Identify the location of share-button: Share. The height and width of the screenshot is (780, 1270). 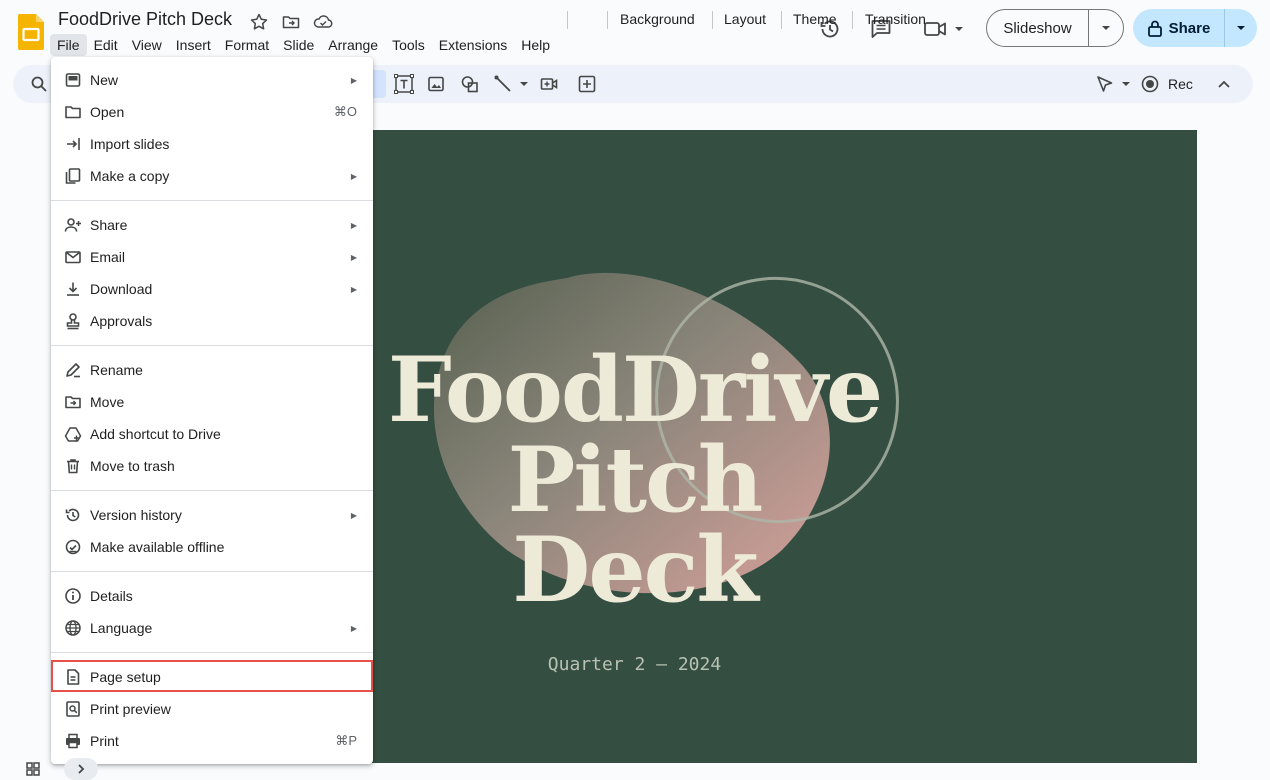
(1179, 28).